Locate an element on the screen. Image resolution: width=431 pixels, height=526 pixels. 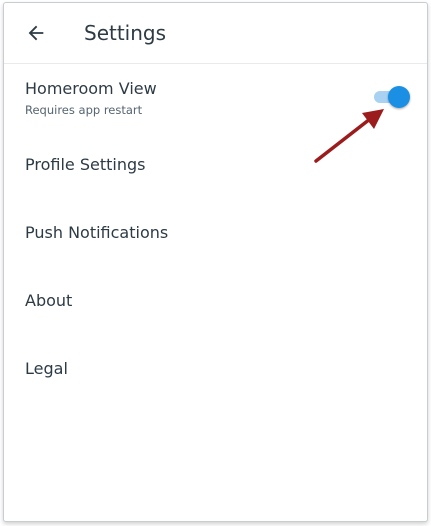
setting-push-notifications: Push Notifications is located at coordinates (215, 233).